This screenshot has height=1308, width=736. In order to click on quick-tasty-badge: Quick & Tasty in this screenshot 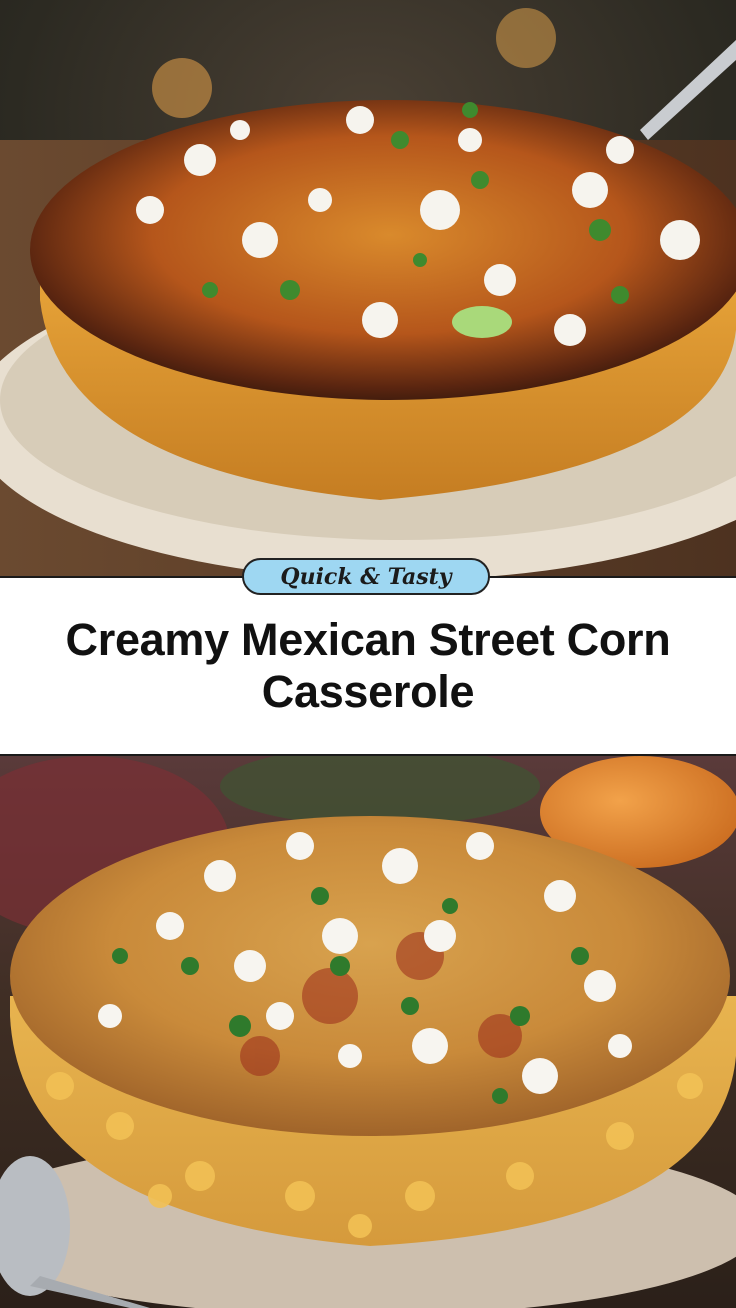, I will do `click(366, 576)`.